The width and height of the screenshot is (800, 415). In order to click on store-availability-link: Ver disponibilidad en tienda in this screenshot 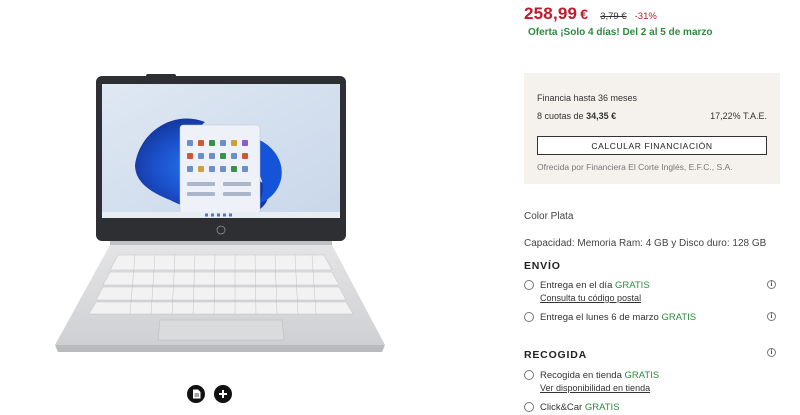, I will do `click(595, 388)`.